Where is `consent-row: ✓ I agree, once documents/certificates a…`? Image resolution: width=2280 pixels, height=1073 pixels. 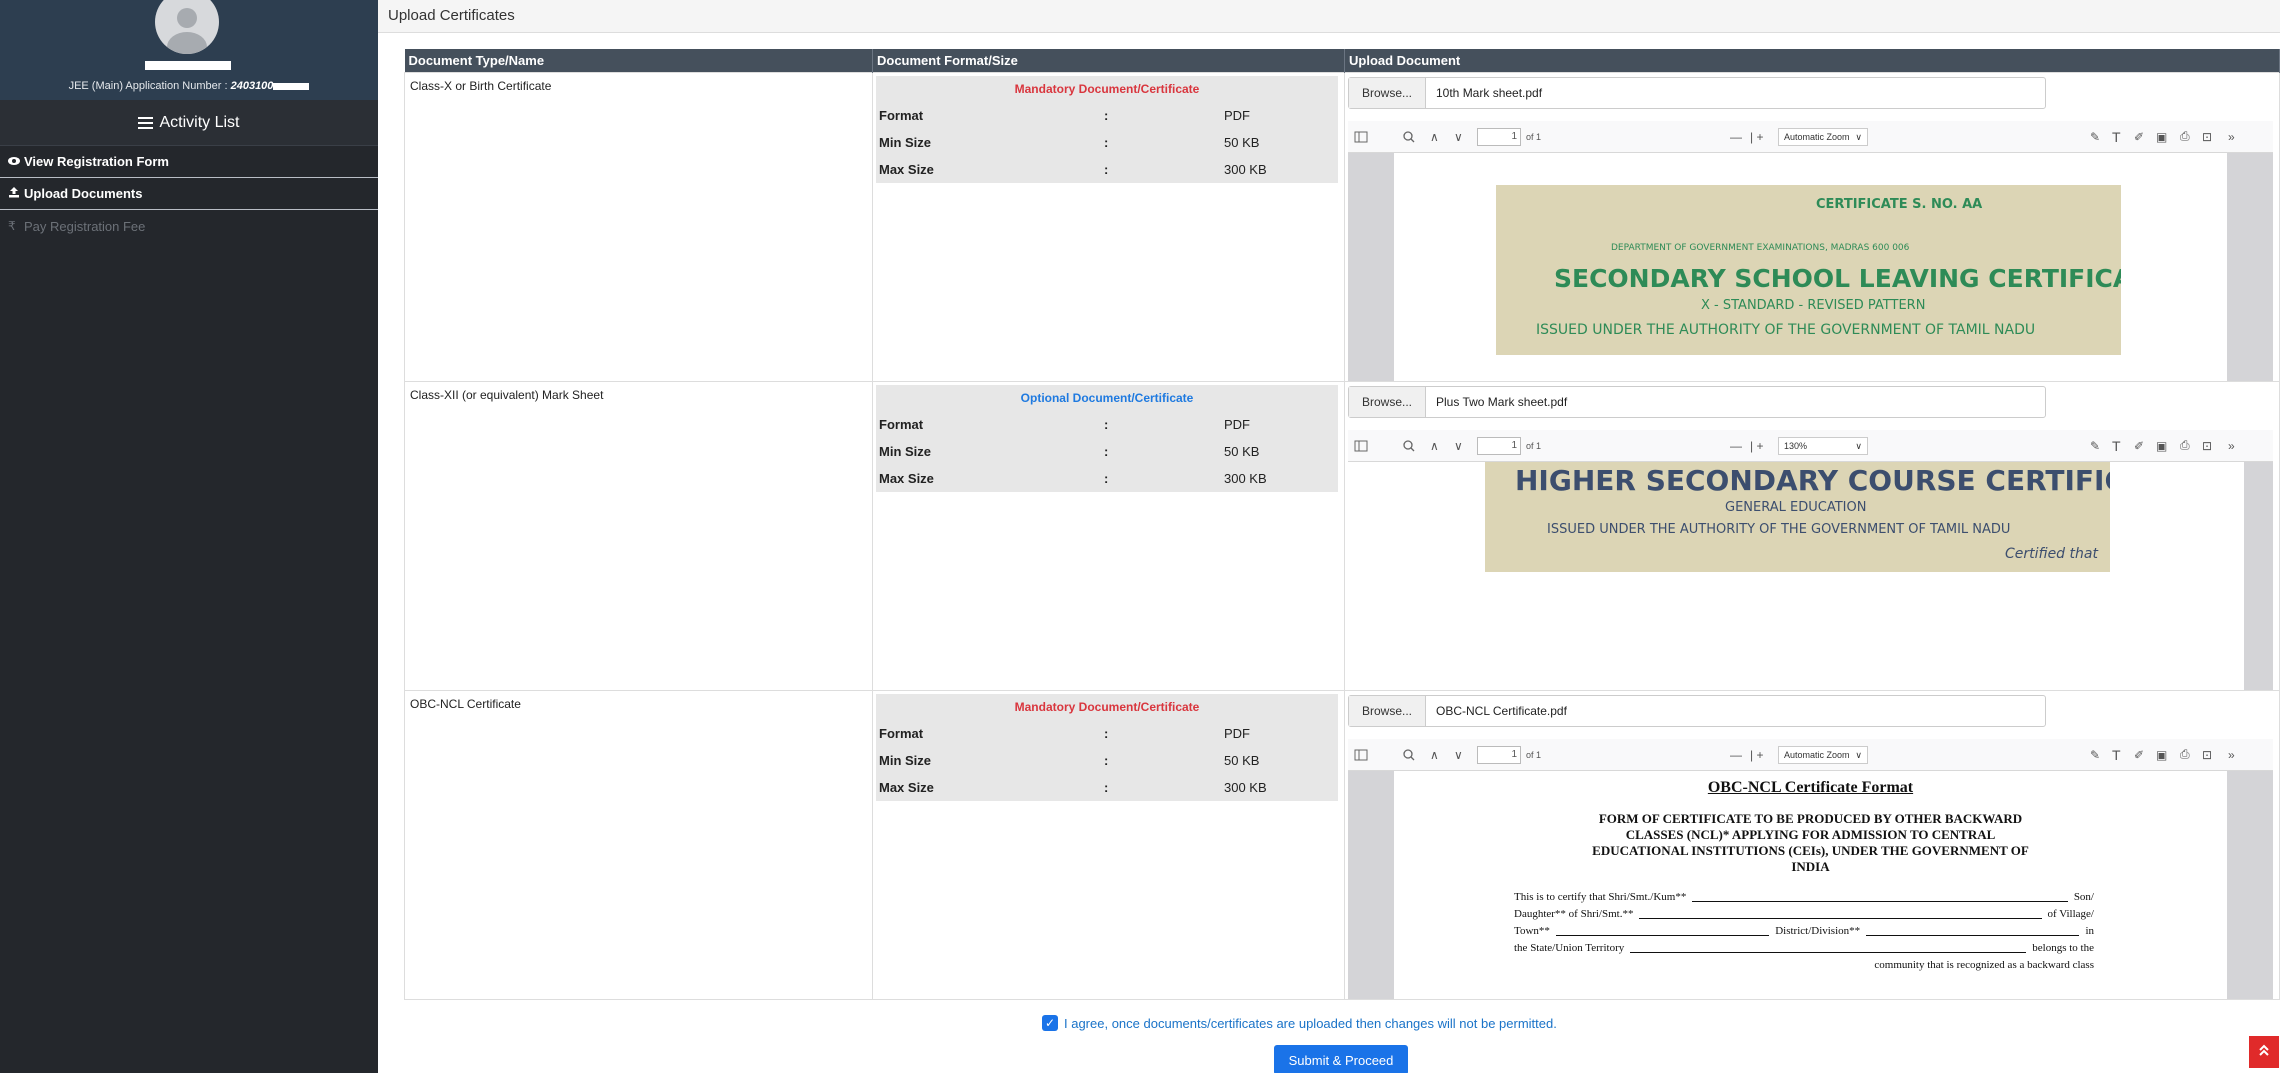
consent-row: ✓ I agree, once documents/certificates a… is located at coordinates (1299, 1023).